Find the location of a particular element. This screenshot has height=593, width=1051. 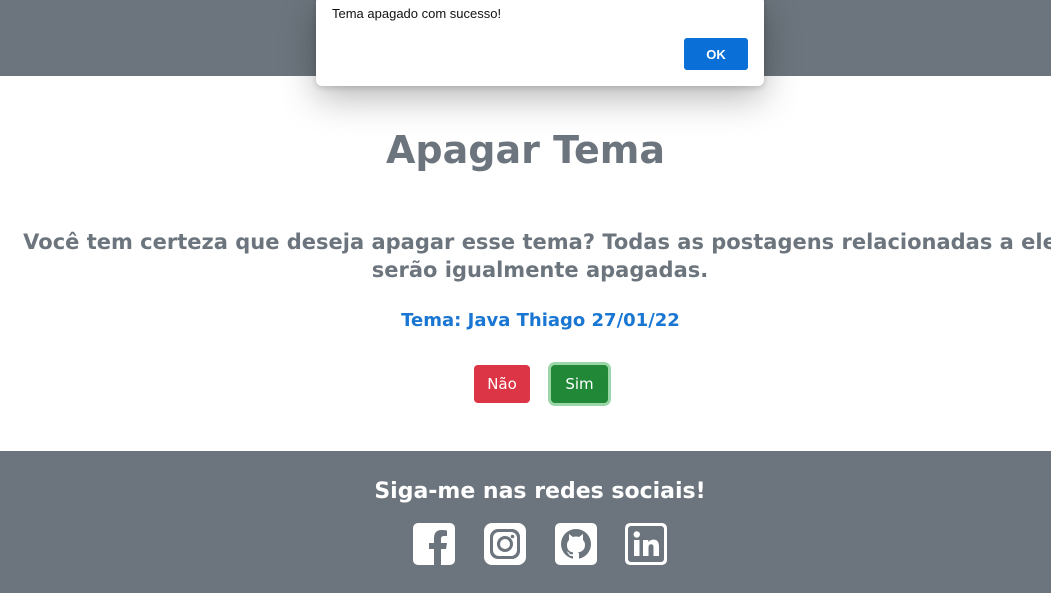

ok-button: OK is located at coordinates (716, 54).